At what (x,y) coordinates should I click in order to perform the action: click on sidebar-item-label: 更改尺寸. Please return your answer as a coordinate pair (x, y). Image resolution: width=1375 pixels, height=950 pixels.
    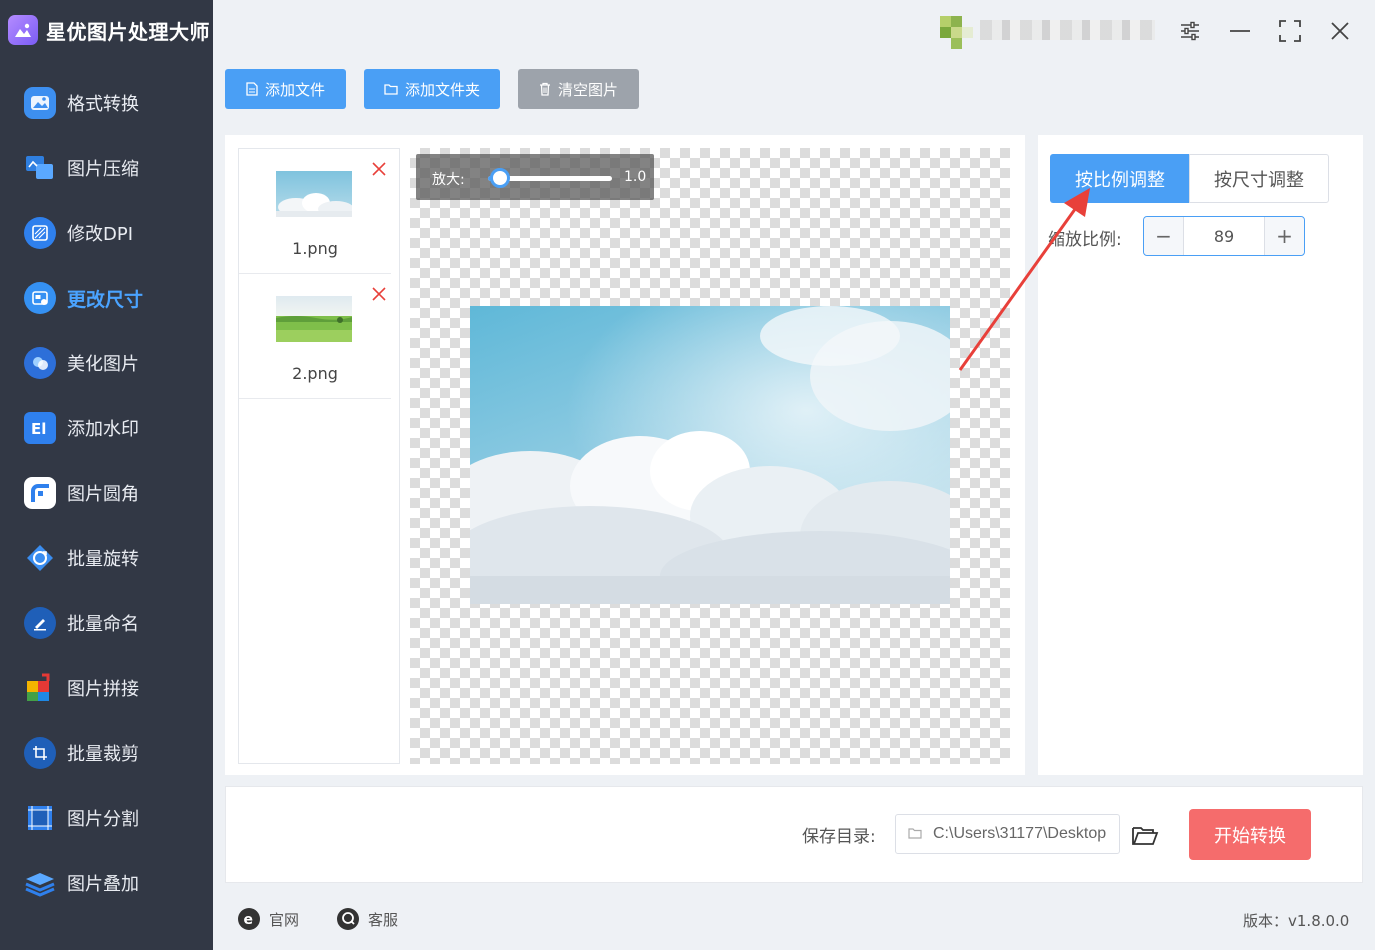
    Looking at the image, I should click on (105, 299).